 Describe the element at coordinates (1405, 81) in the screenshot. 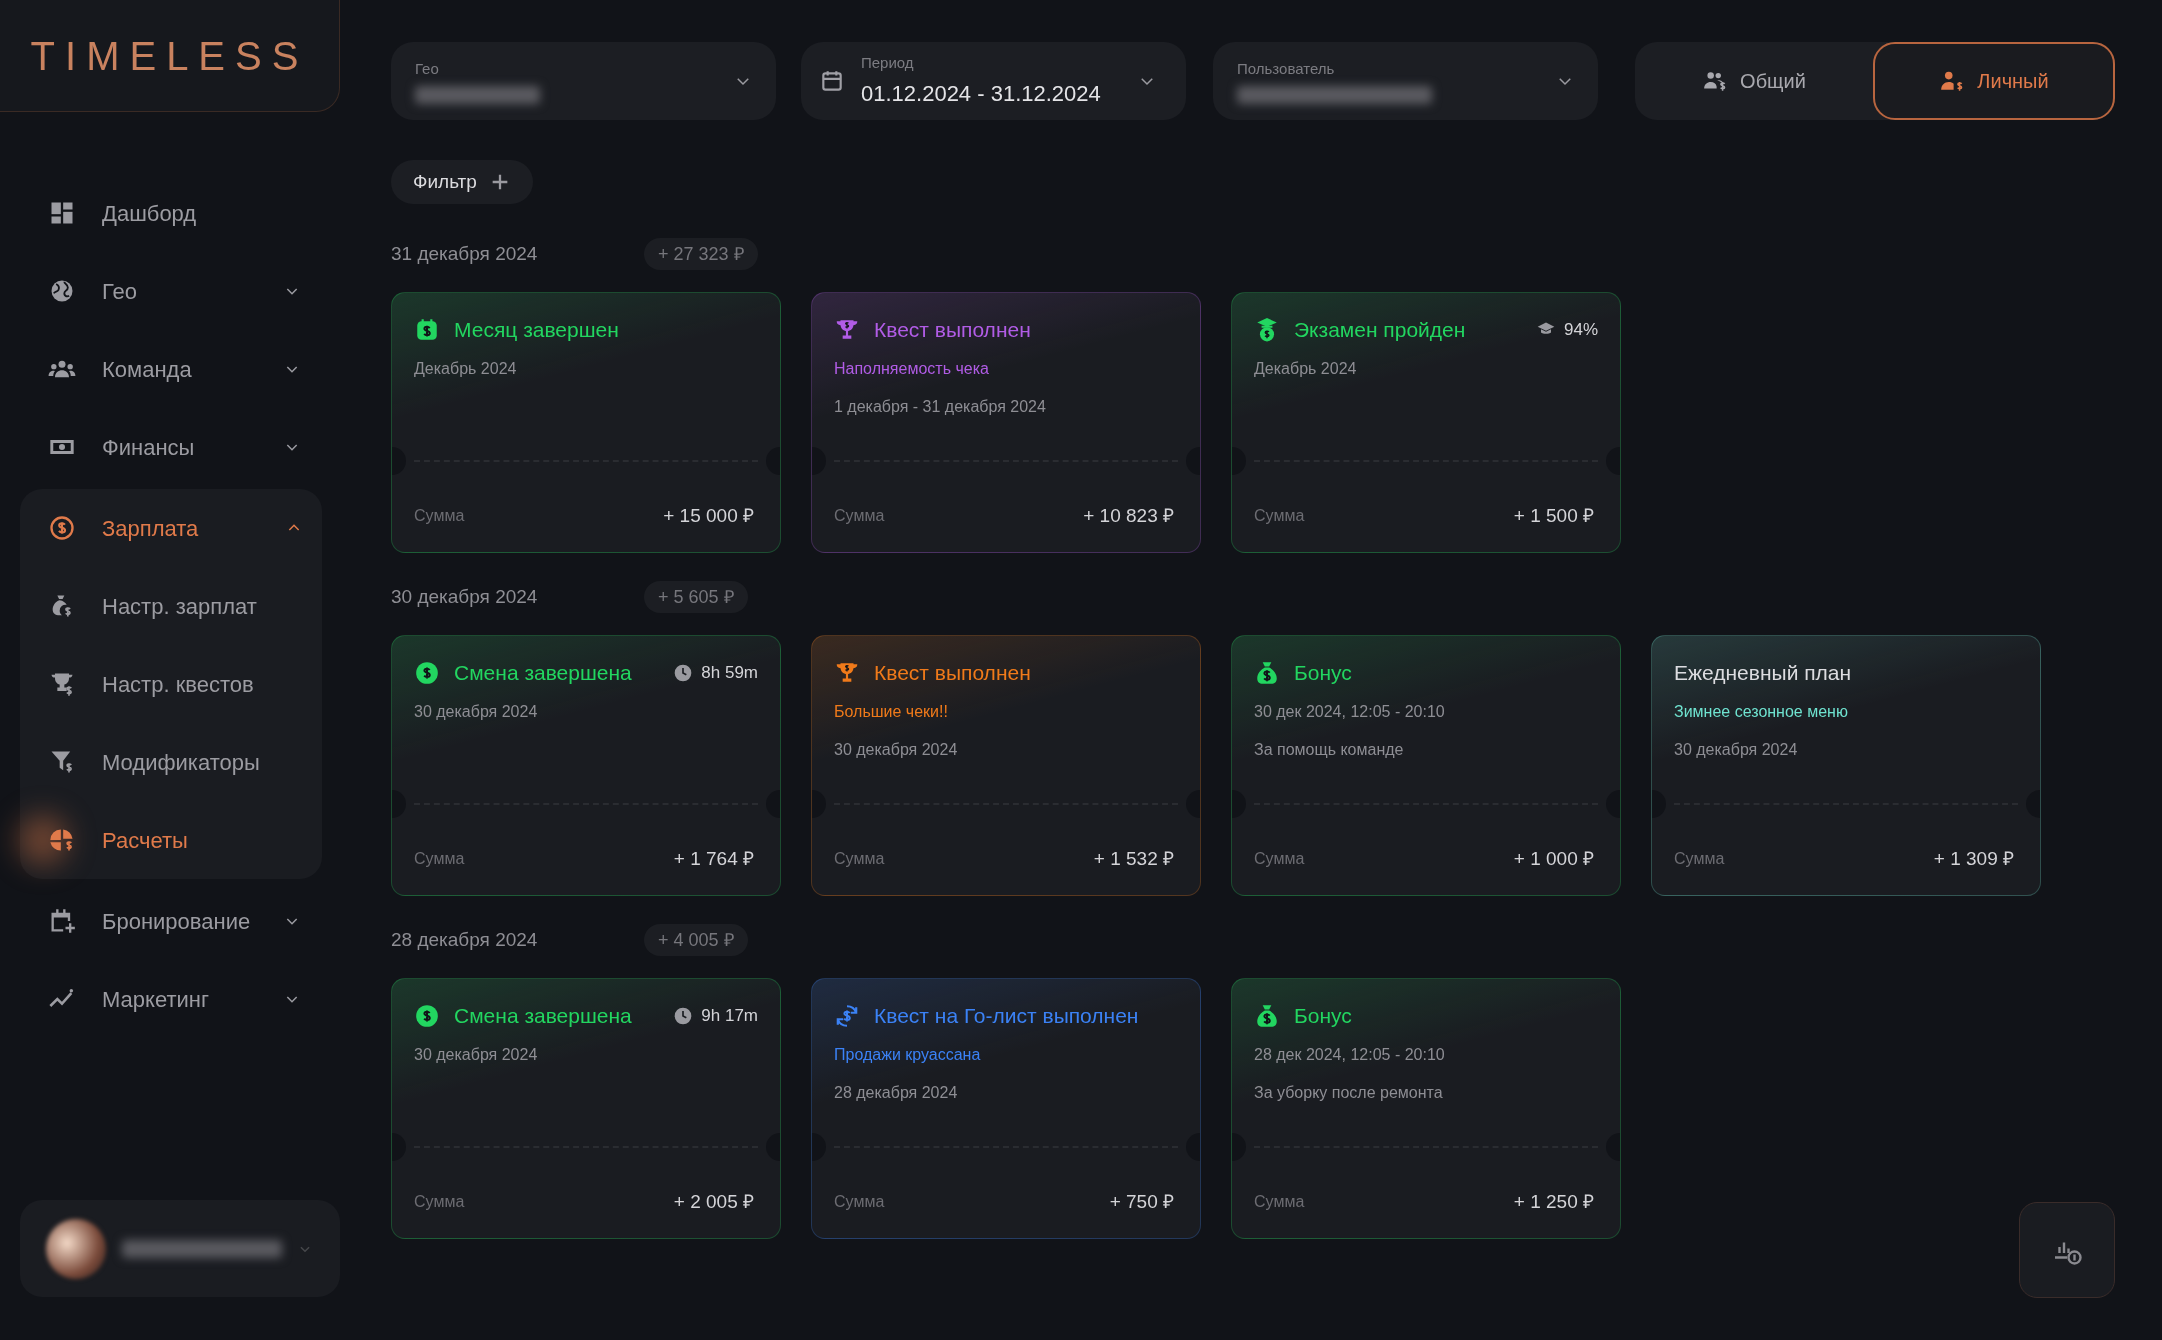

I see `user-dropdown: Пользователь` at that location.